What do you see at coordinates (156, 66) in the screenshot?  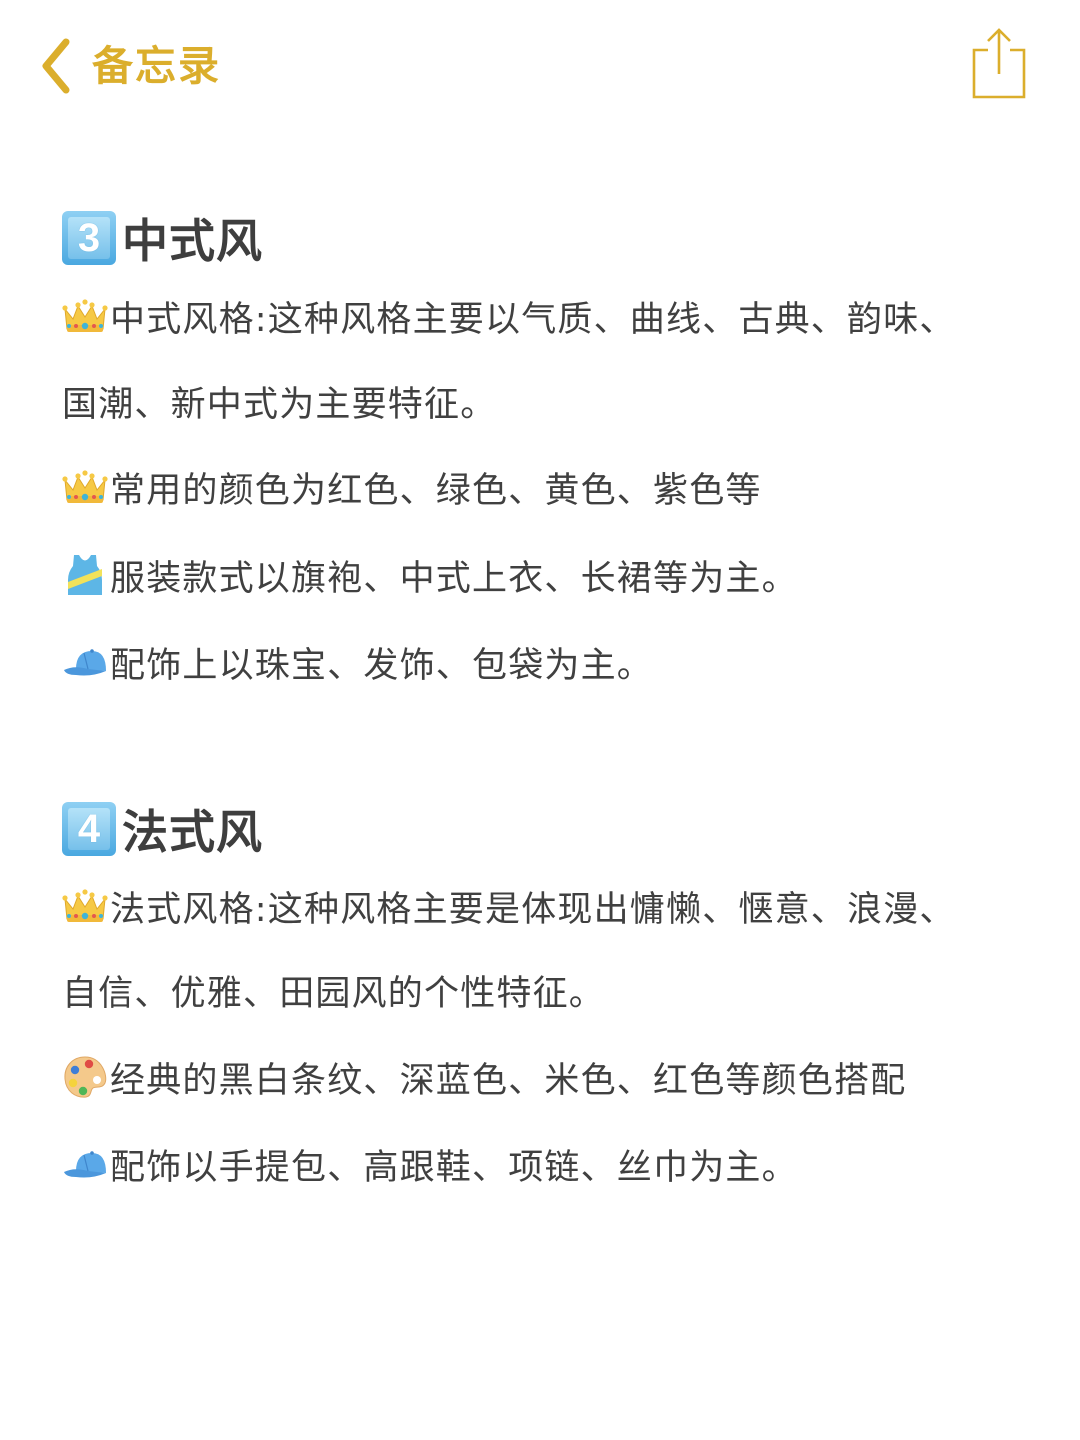 I see `back-label: 备忘录` at bounding box center [156, 66].